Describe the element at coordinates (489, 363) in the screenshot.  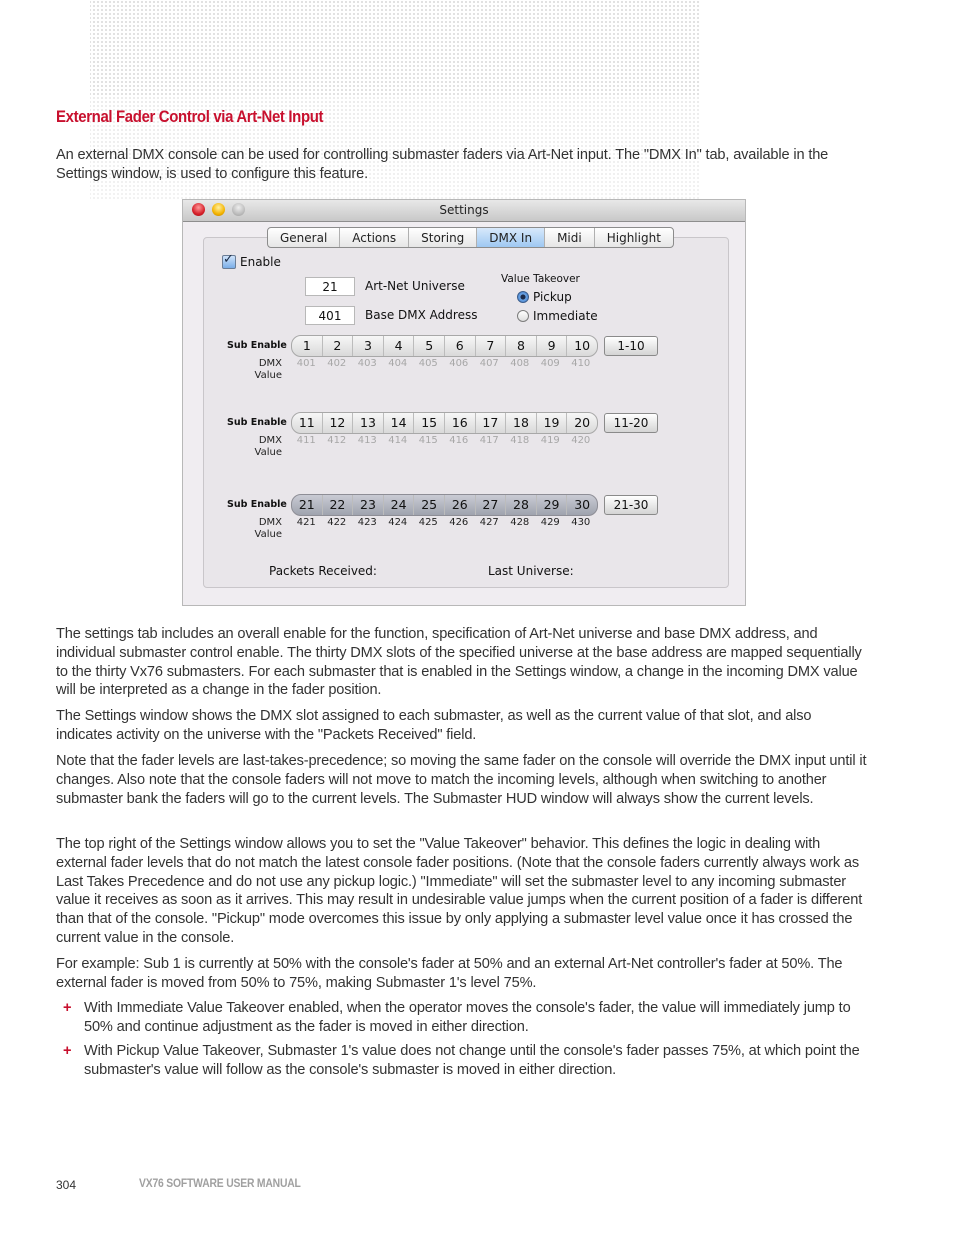
I see `dmx-slot-value: 407` at that location.